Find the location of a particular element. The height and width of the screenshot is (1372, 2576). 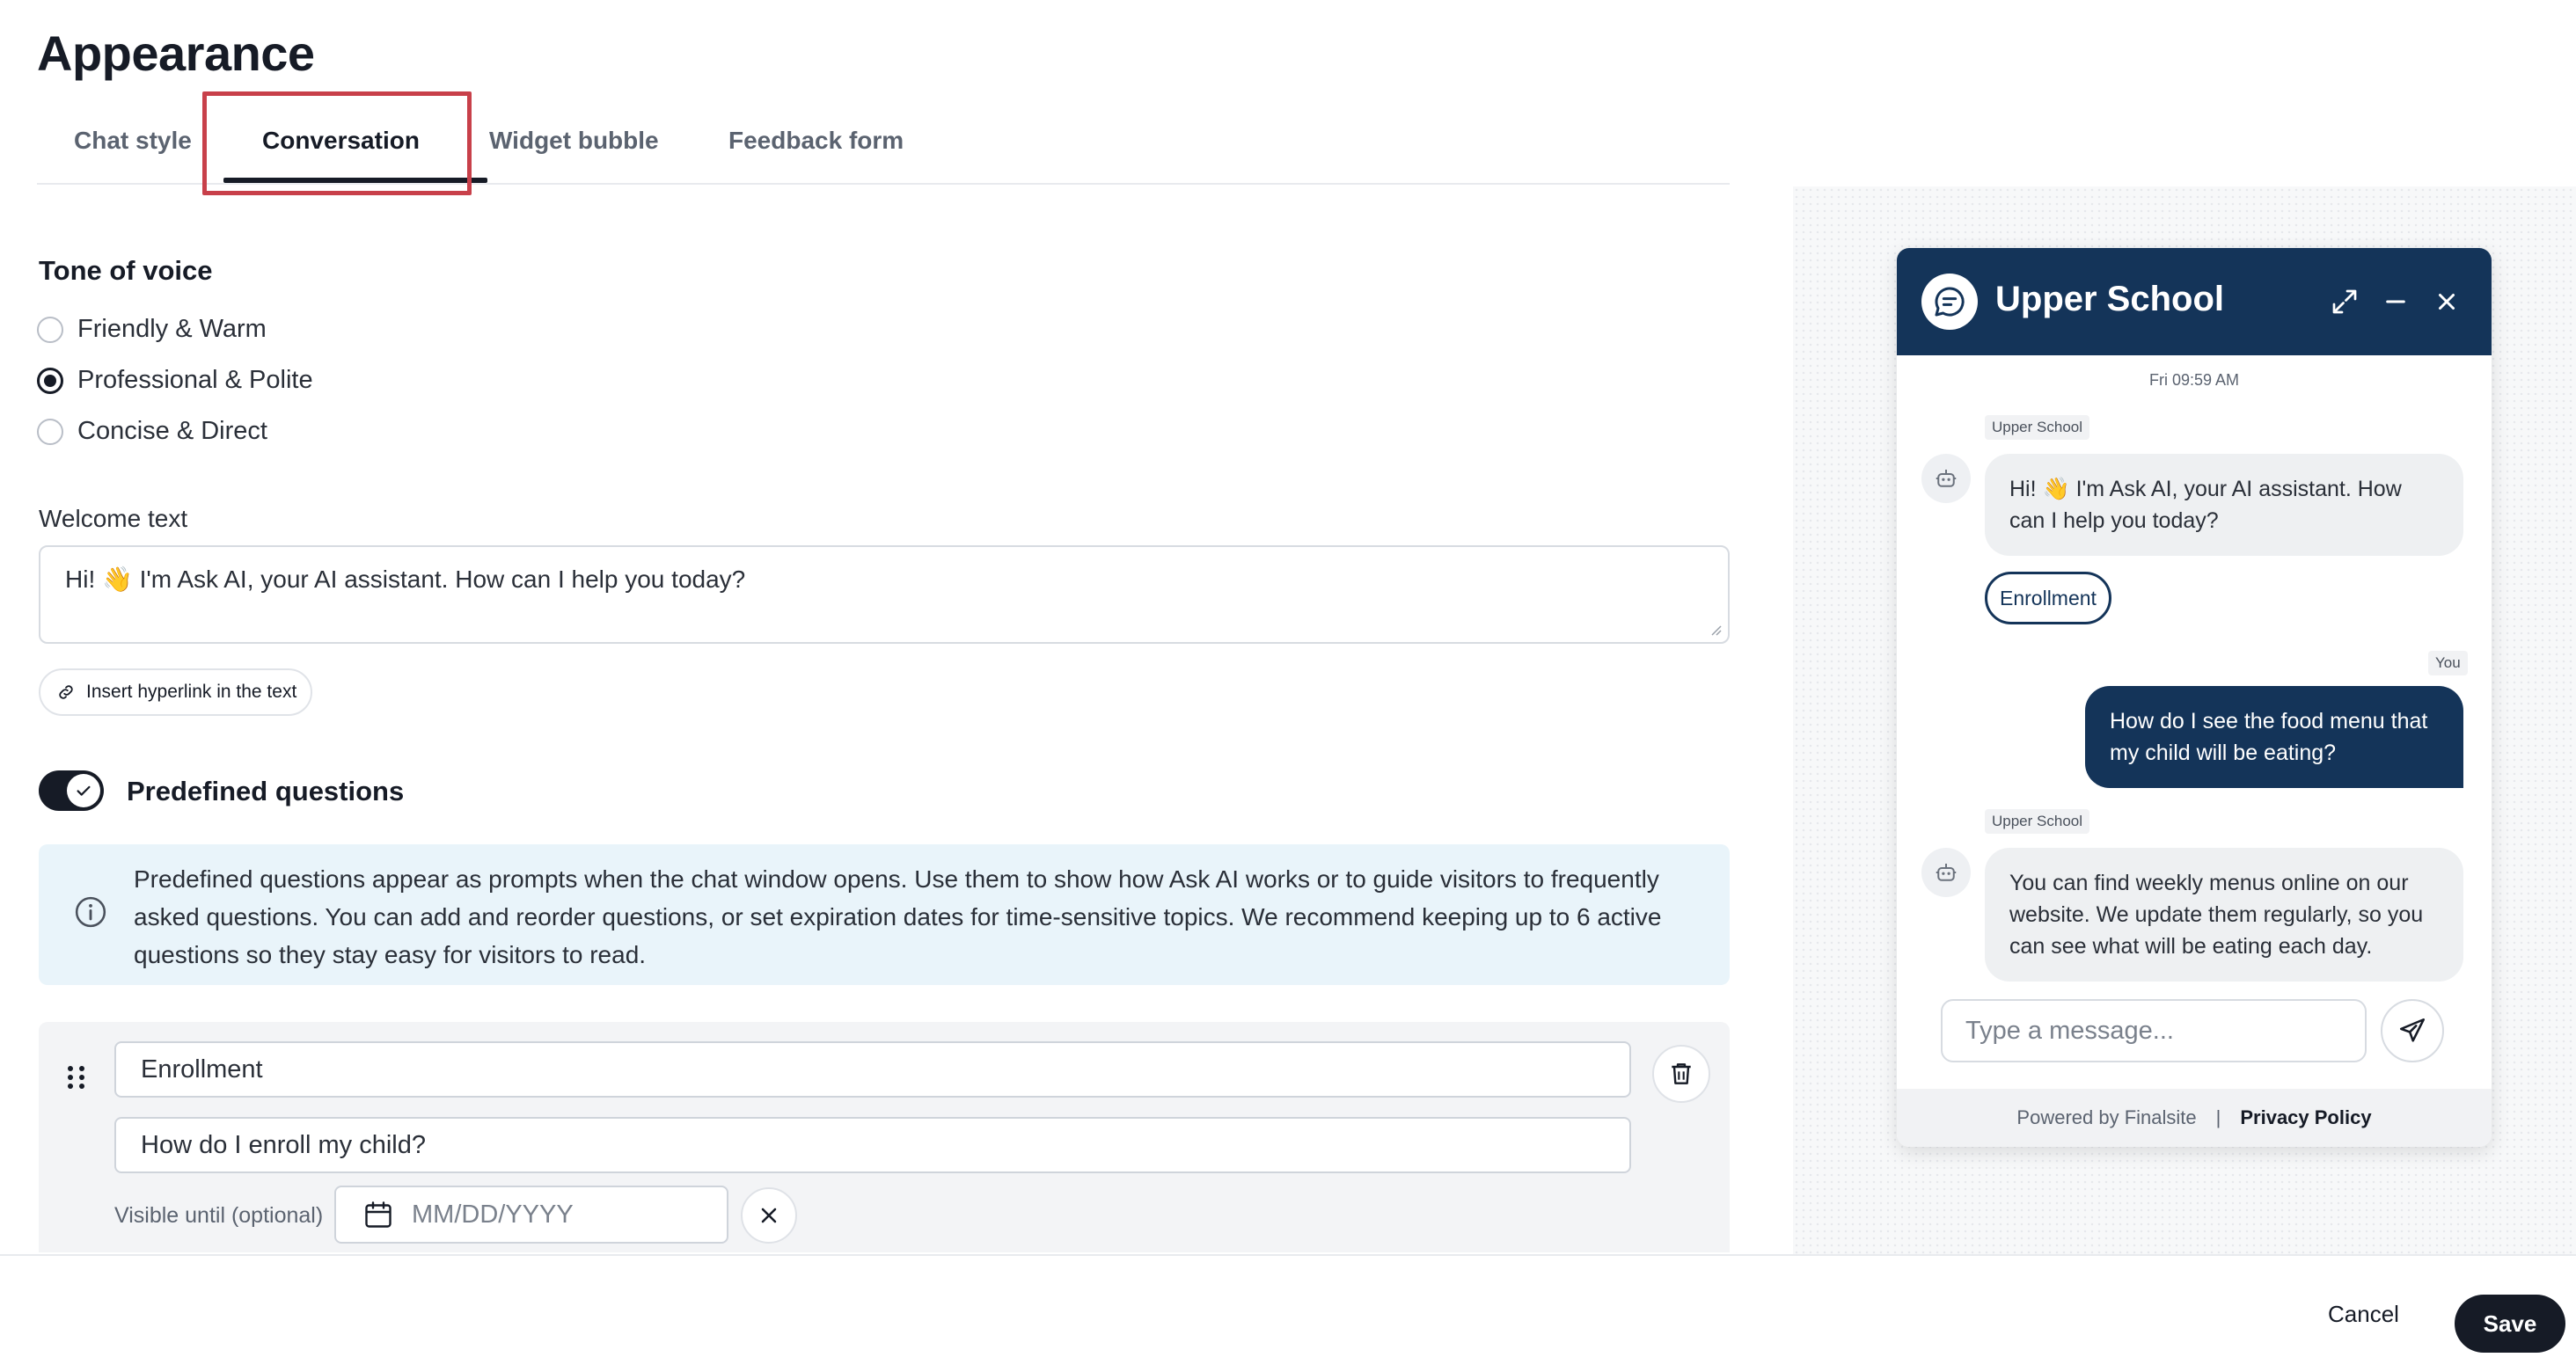

date-placeholder: MM/DD/YYYY is located at coordinates (493, 1214).